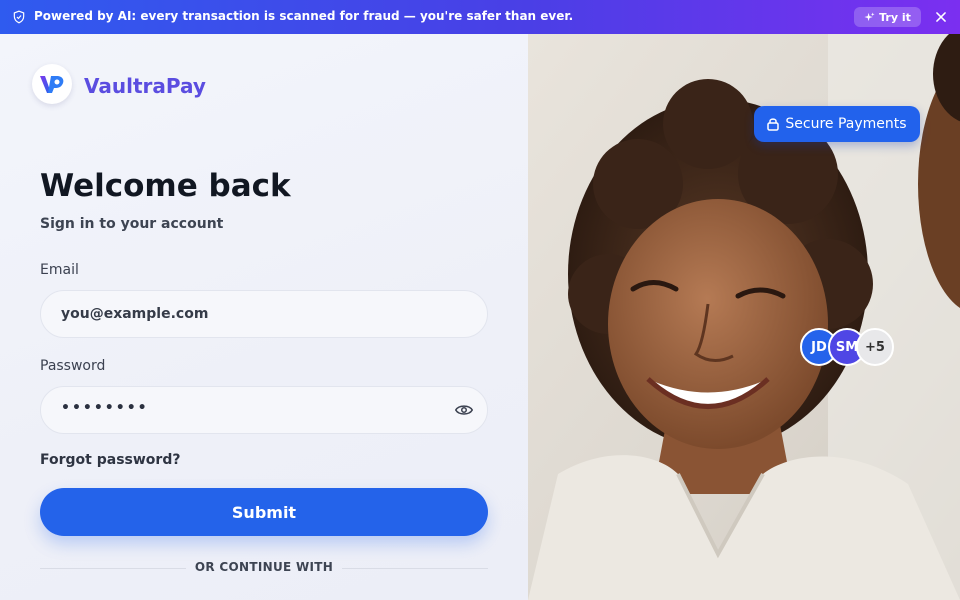  I want to click on try-it-button: Try it, so click(887, 17).